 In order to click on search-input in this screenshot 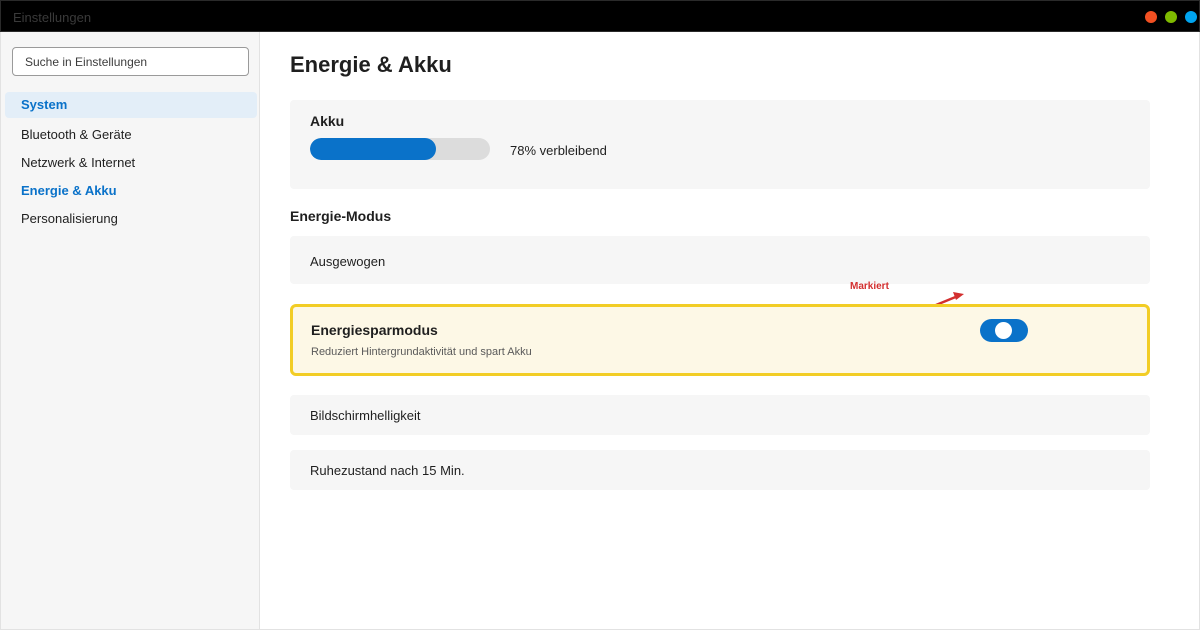, I will do `click(130, 61)`.